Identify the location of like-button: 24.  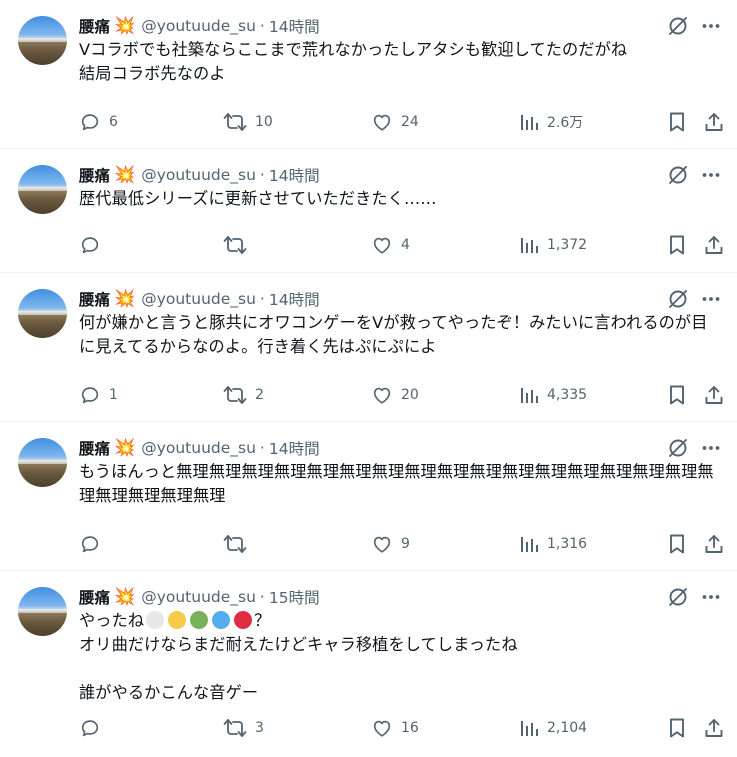
(395, 122).